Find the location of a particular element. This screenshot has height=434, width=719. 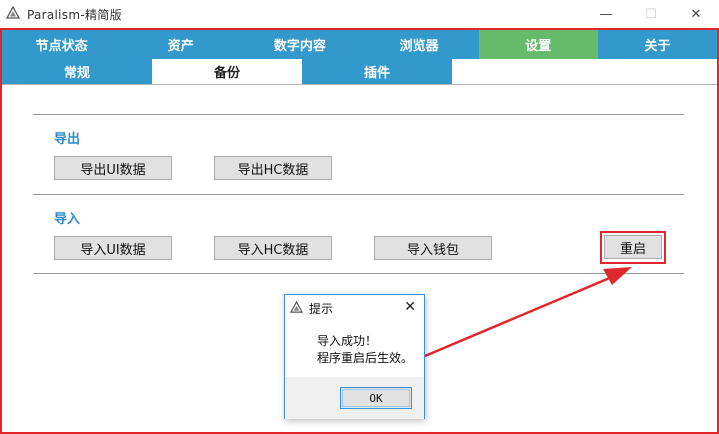

minimize-button: — is located at coordinates (606, 14).